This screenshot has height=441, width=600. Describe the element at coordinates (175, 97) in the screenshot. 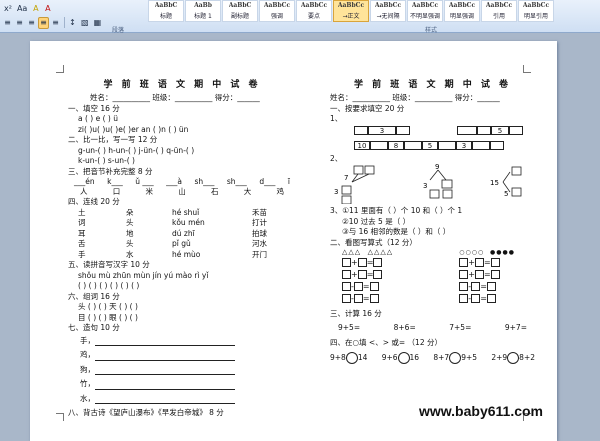

I see `student-info-line: 姓名：__________ 班级：__________ 得分：______` at that location.